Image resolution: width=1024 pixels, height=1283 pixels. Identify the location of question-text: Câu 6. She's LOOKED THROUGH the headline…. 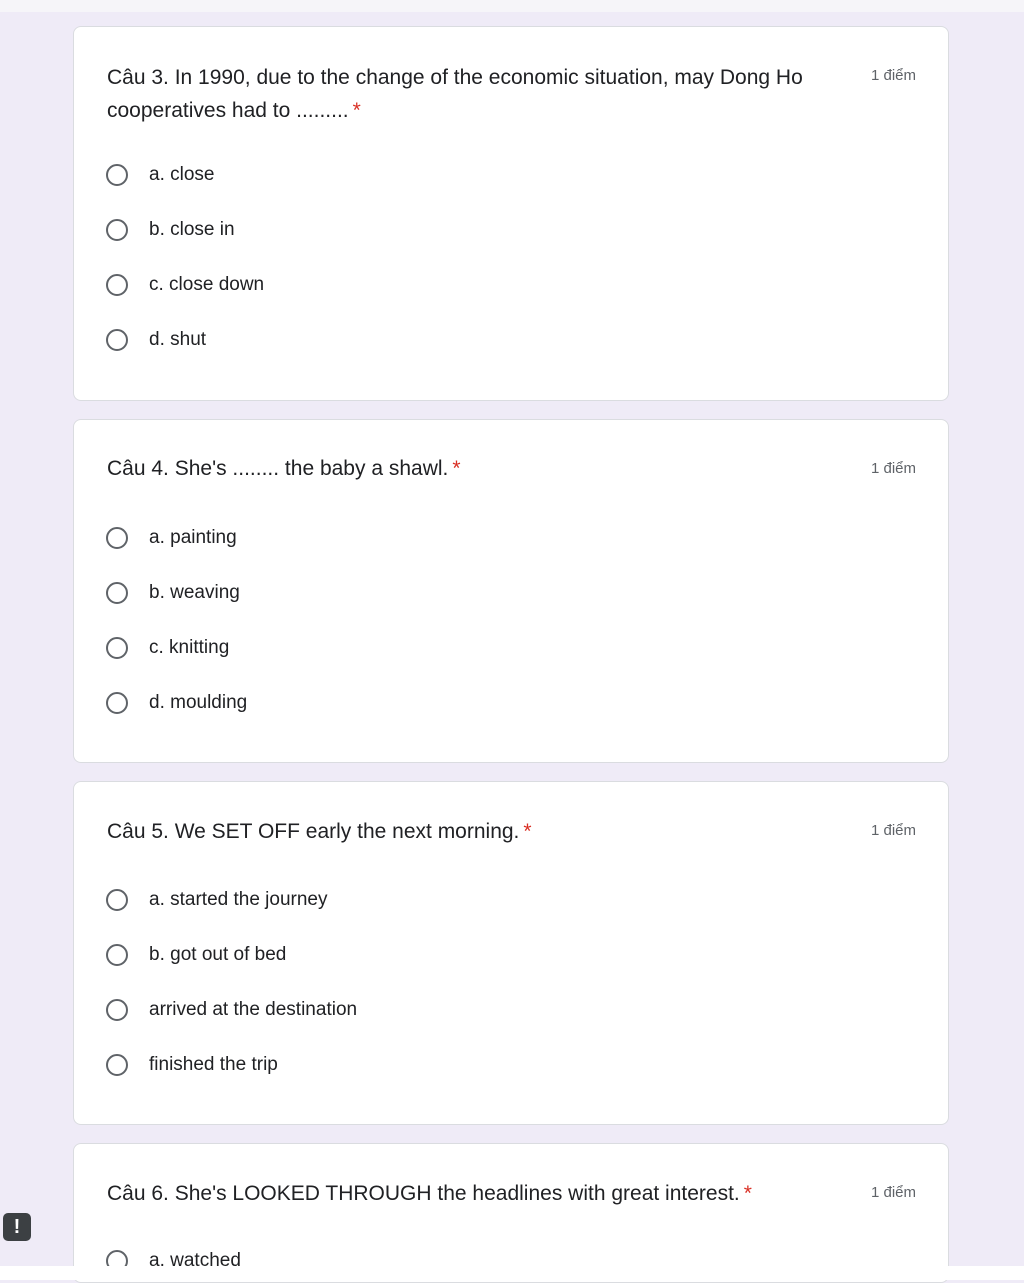
(423, 1193).